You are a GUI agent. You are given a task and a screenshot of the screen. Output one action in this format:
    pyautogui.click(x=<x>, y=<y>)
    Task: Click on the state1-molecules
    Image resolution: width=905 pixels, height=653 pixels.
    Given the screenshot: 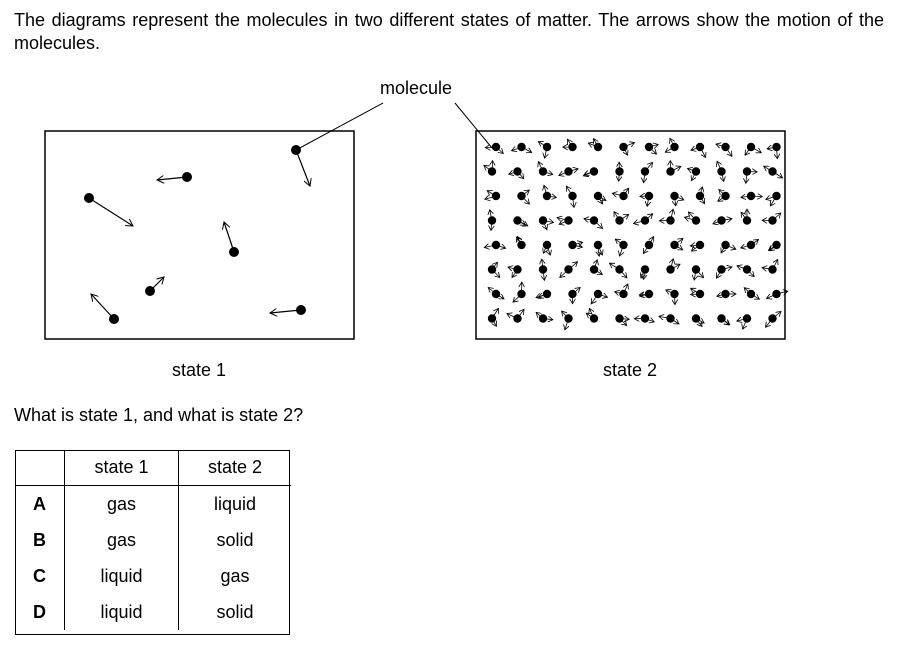 What is the action you would take?
    pyautogui.click(x=197, y=234)
    